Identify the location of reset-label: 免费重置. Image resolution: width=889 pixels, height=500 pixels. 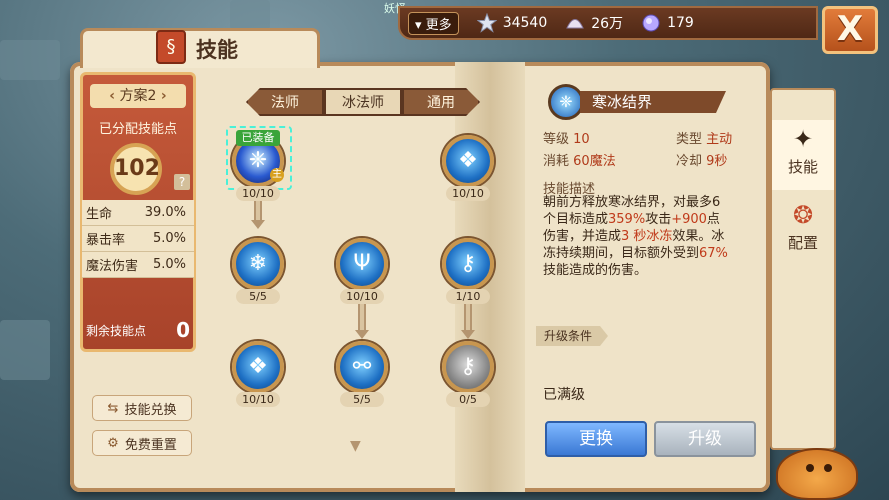
(150, 445).